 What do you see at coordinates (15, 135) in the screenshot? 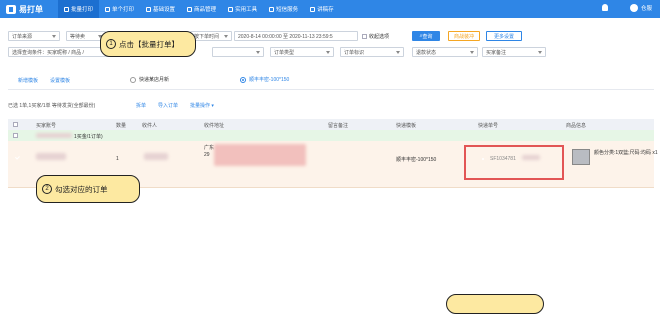
I see `group-checkbox` at bounding box center [15, 135].